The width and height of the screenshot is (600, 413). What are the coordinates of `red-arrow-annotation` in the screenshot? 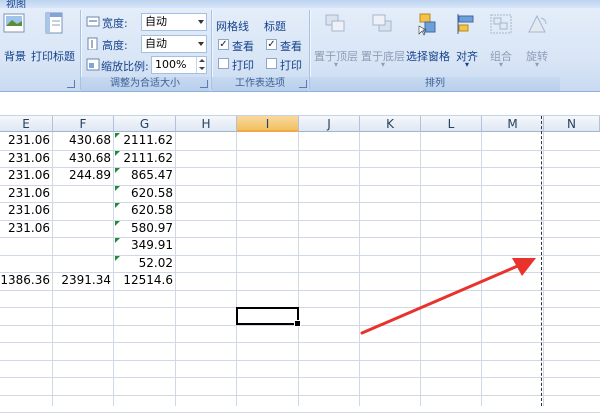 It's located at (448, 296).